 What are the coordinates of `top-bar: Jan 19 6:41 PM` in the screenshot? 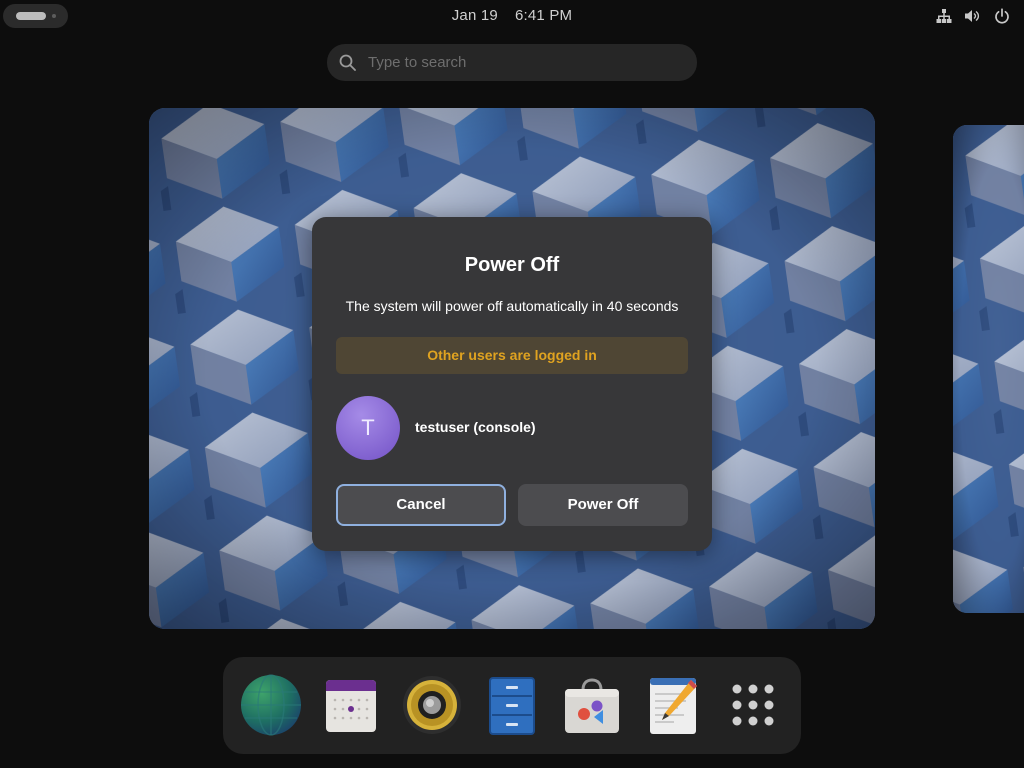 It's located at (512, 16).